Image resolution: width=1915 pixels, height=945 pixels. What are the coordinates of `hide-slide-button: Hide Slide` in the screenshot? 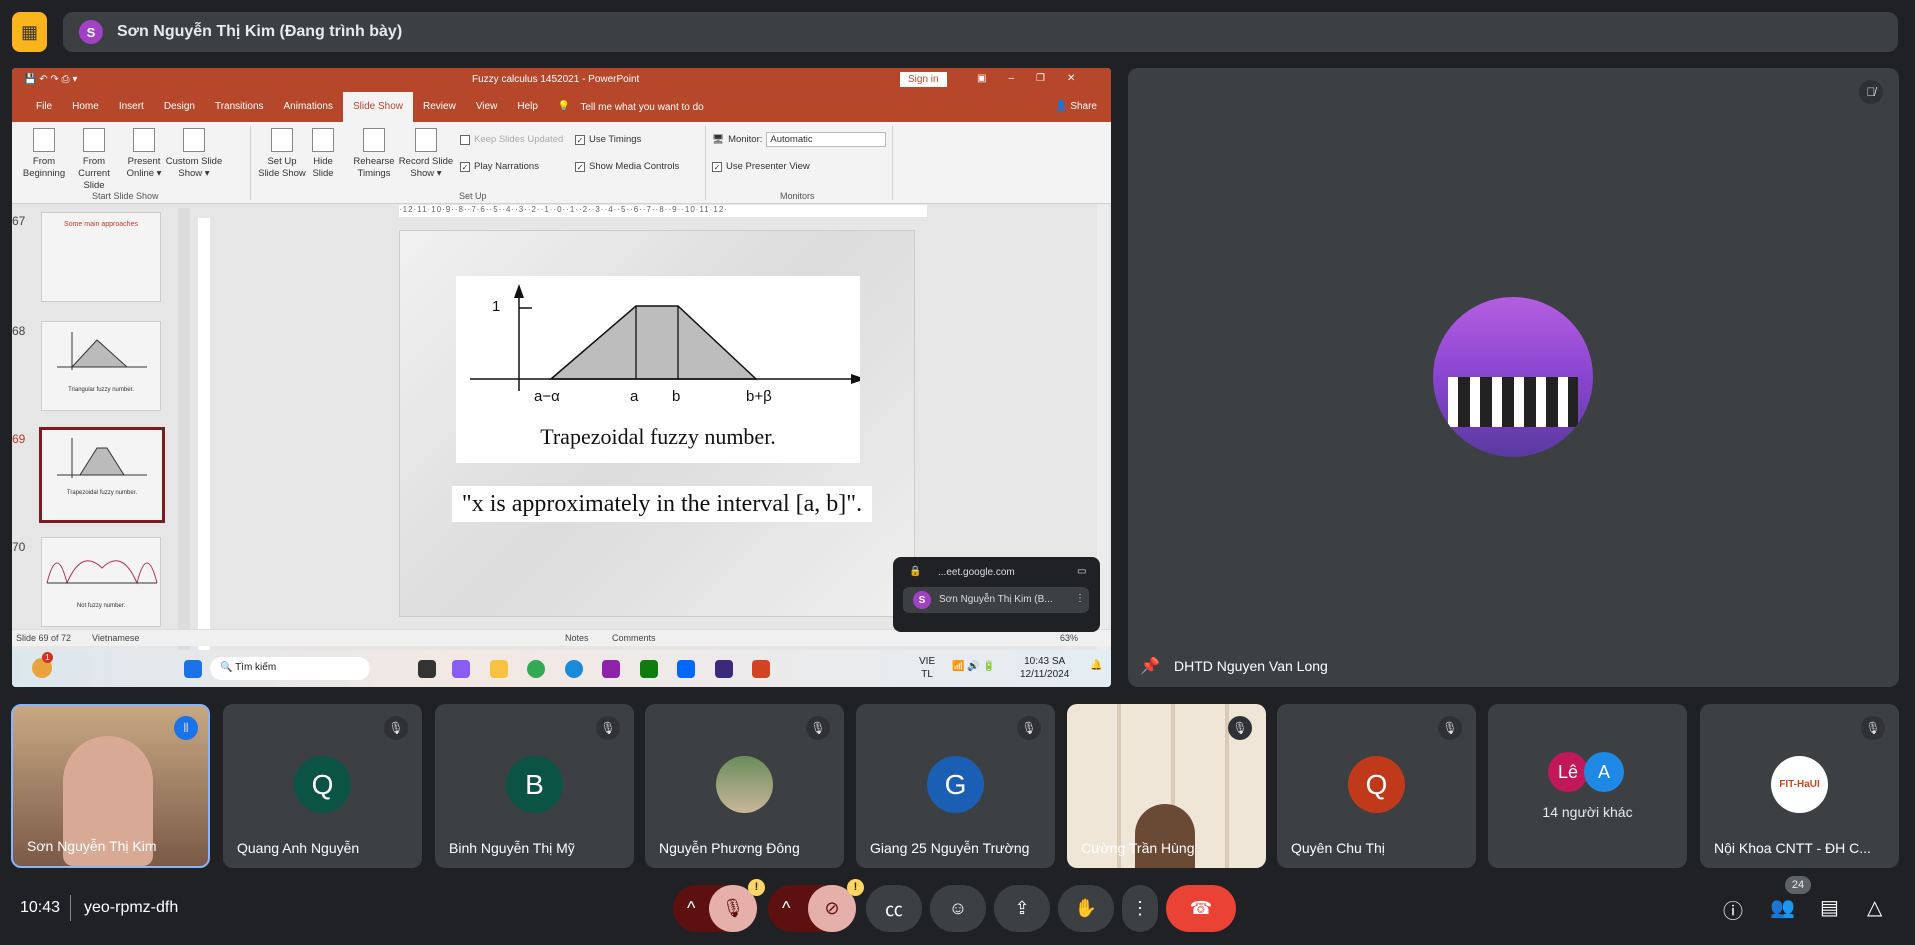 It's located at (323, 154).